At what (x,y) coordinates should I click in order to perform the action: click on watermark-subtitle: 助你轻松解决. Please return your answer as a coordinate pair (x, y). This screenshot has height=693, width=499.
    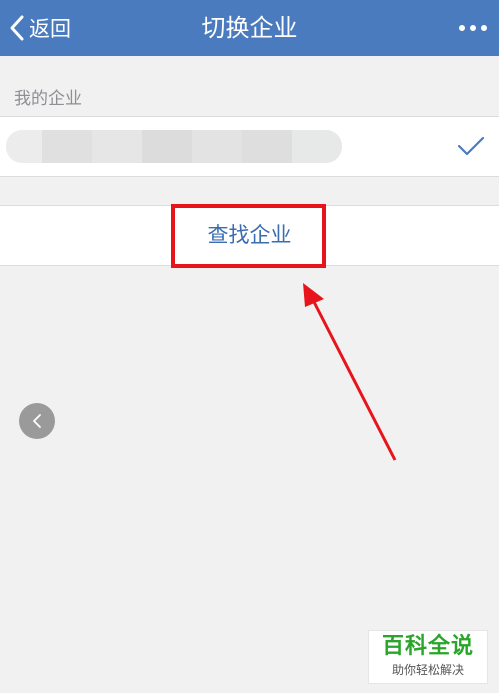
    Looking at the image, I should click on (427, 670).